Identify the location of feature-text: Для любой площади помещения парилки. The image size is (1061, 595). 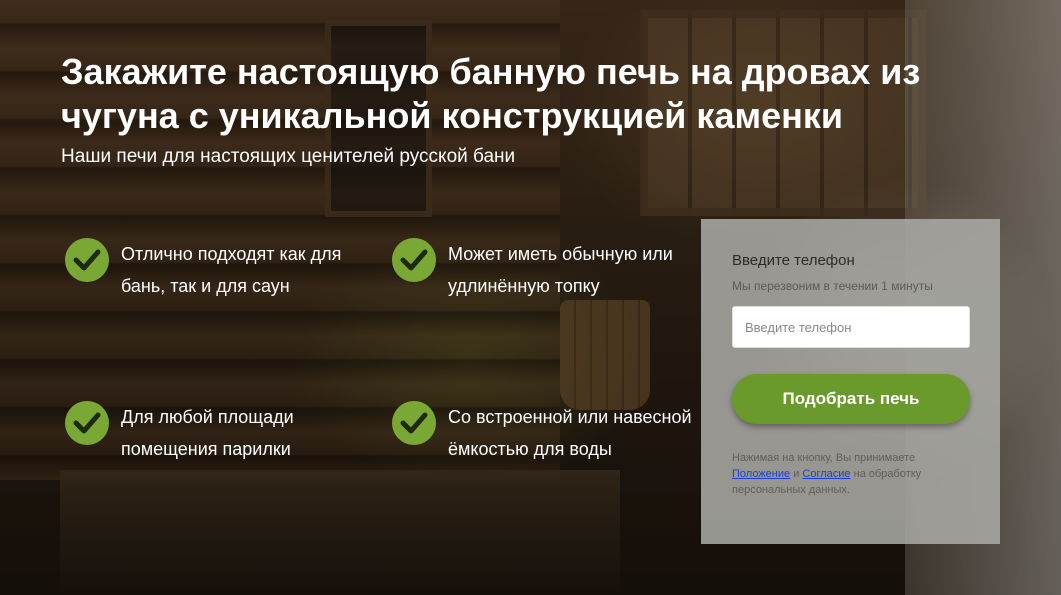
(207, 433).